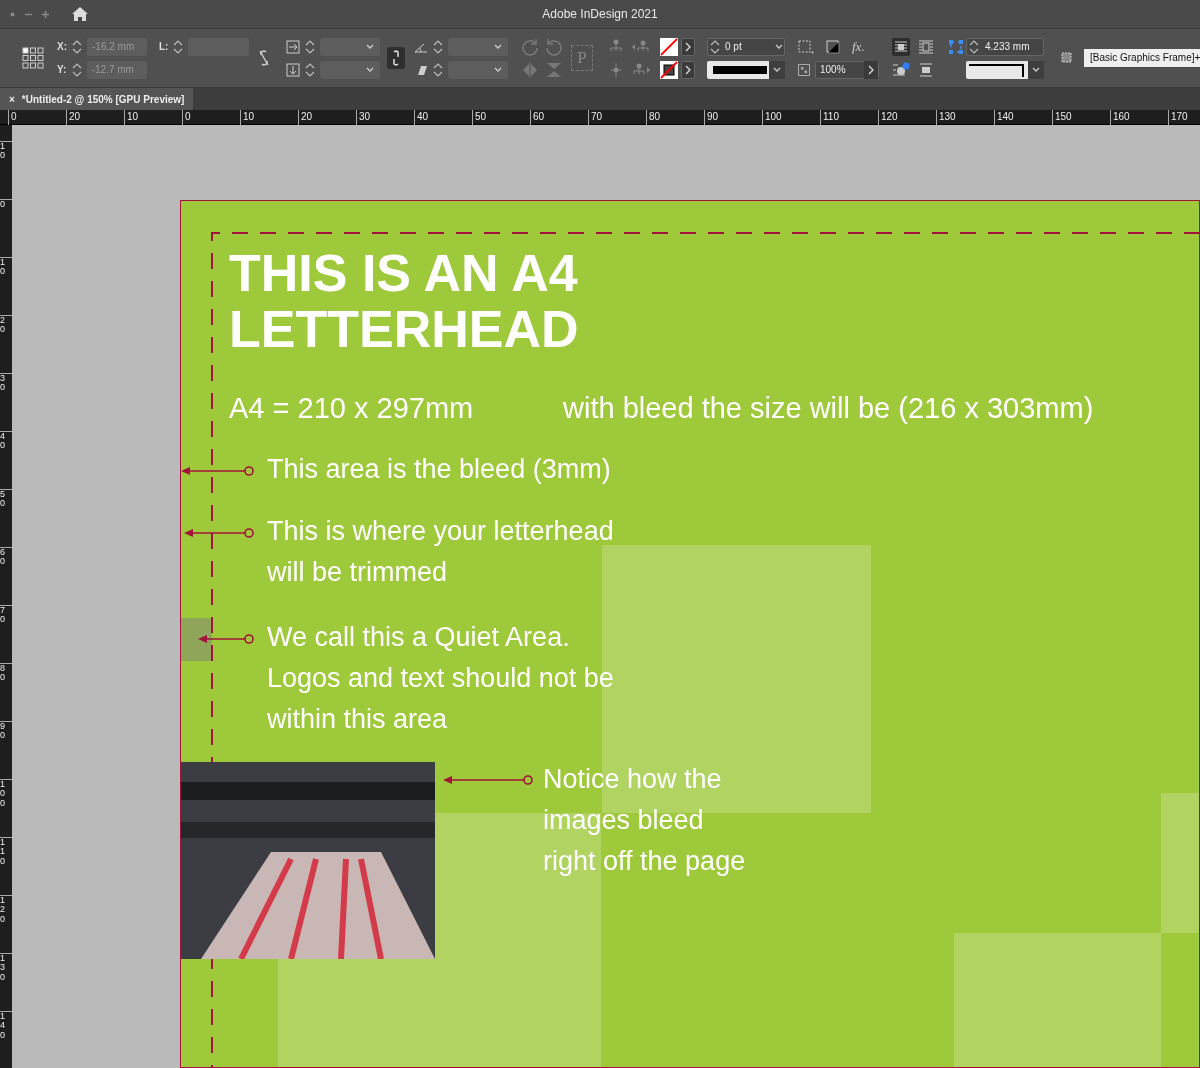  What do you see at coordinates (847, 69) in the screenshot?
I see `opacity-field: 100%` at bounding box center [847, 69].